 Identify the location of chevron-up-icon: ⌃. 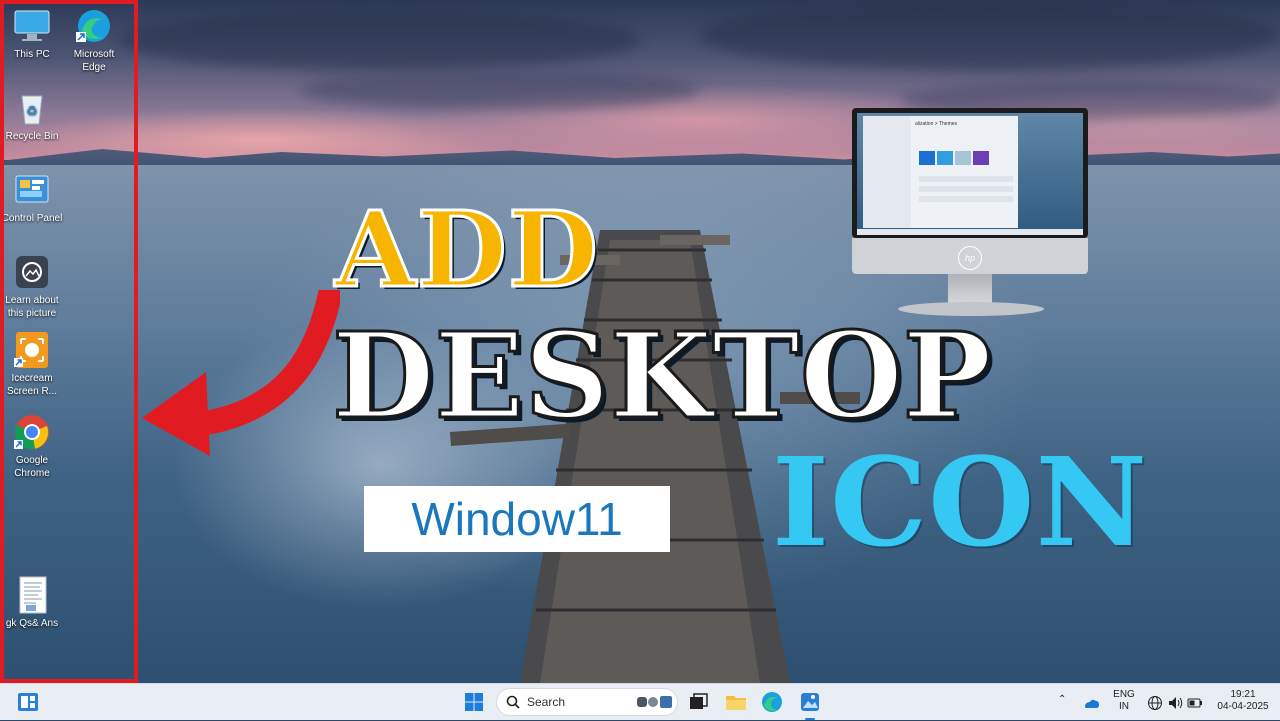
(1062, 699).